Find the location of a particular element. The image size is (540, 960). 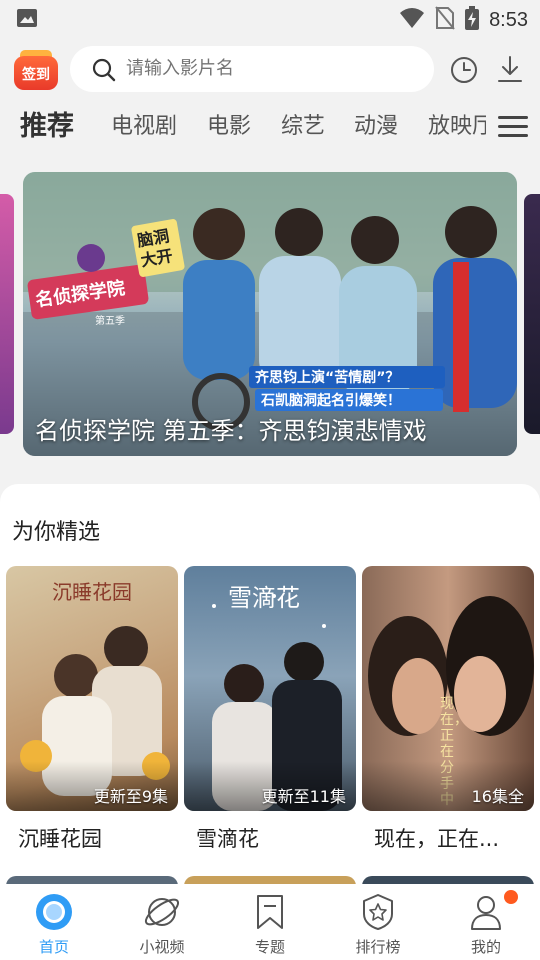

bookmark-icon is located at coordinates (270, 912).